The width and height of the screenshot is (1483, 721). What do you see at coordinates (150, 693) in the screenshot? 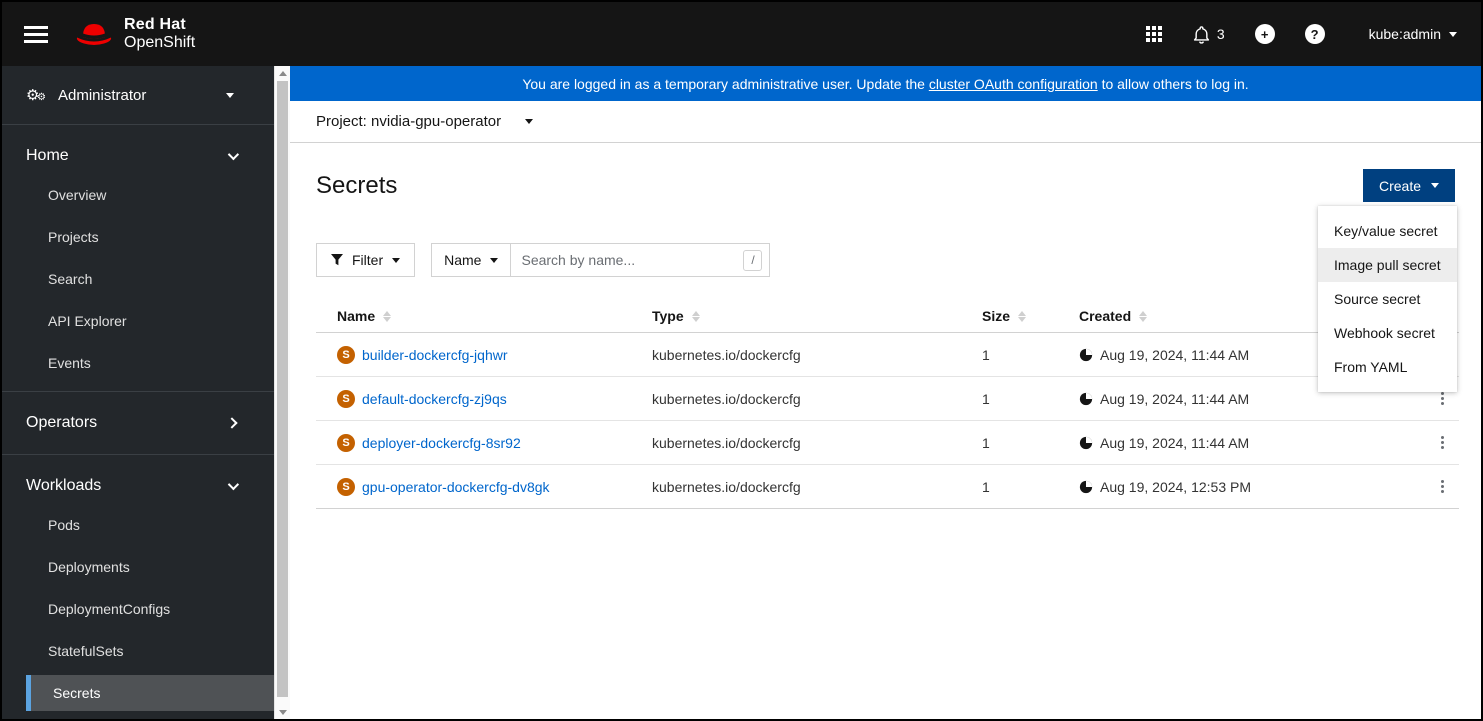
I see `sidebar-item-secrets: Secrets` at bounding box center [150, 693].